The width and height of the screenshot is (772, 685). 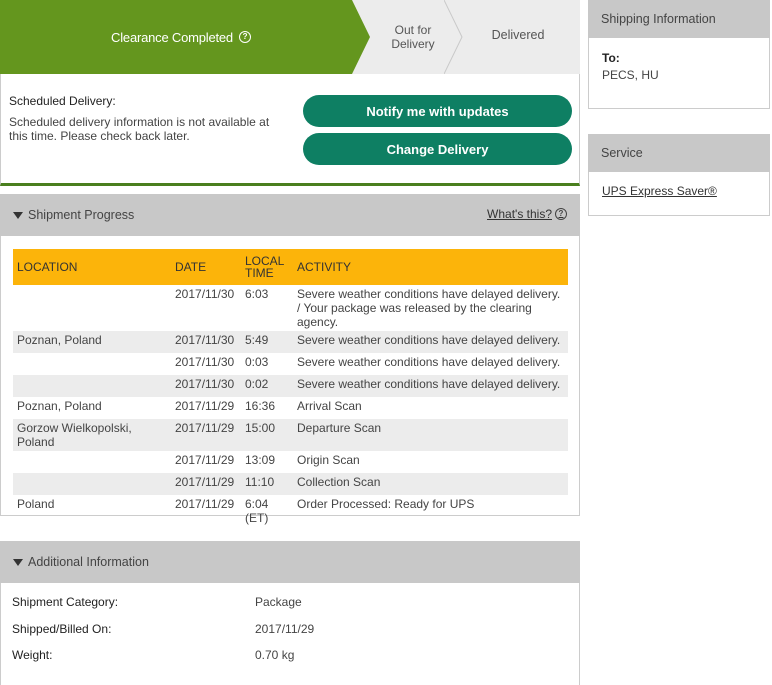 What do you see at coordinates (430, 484) in the screenshot?
I see `cell-activity: Collection Scan` at bounding box center [430, 484].